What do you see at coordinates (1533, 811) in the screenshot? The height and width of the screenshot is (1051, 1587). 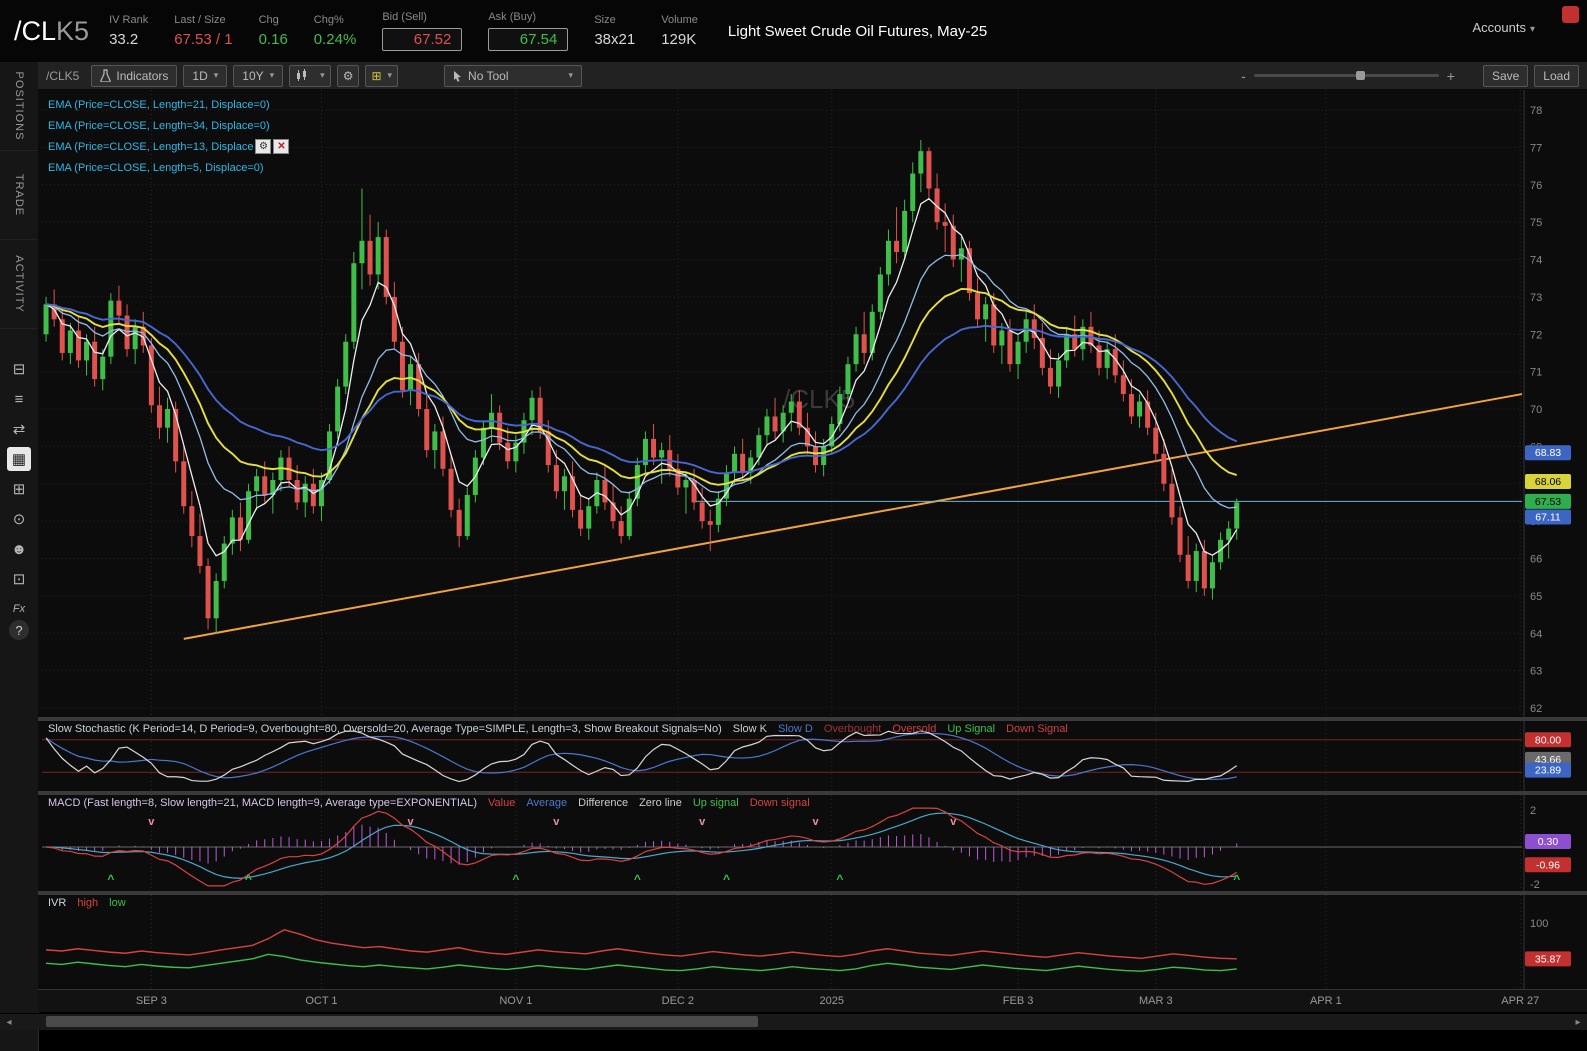 I see `svg-text: 2` at bounding box center [1533, 811].